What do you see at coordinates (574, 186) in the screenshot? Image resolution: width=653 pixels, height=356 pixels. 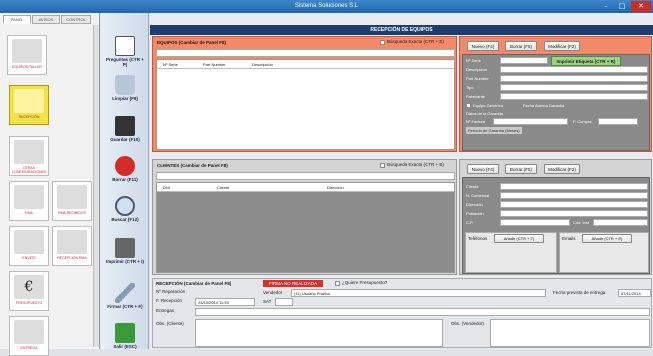 I see `cliente-field` at bounding box center [574, 186].